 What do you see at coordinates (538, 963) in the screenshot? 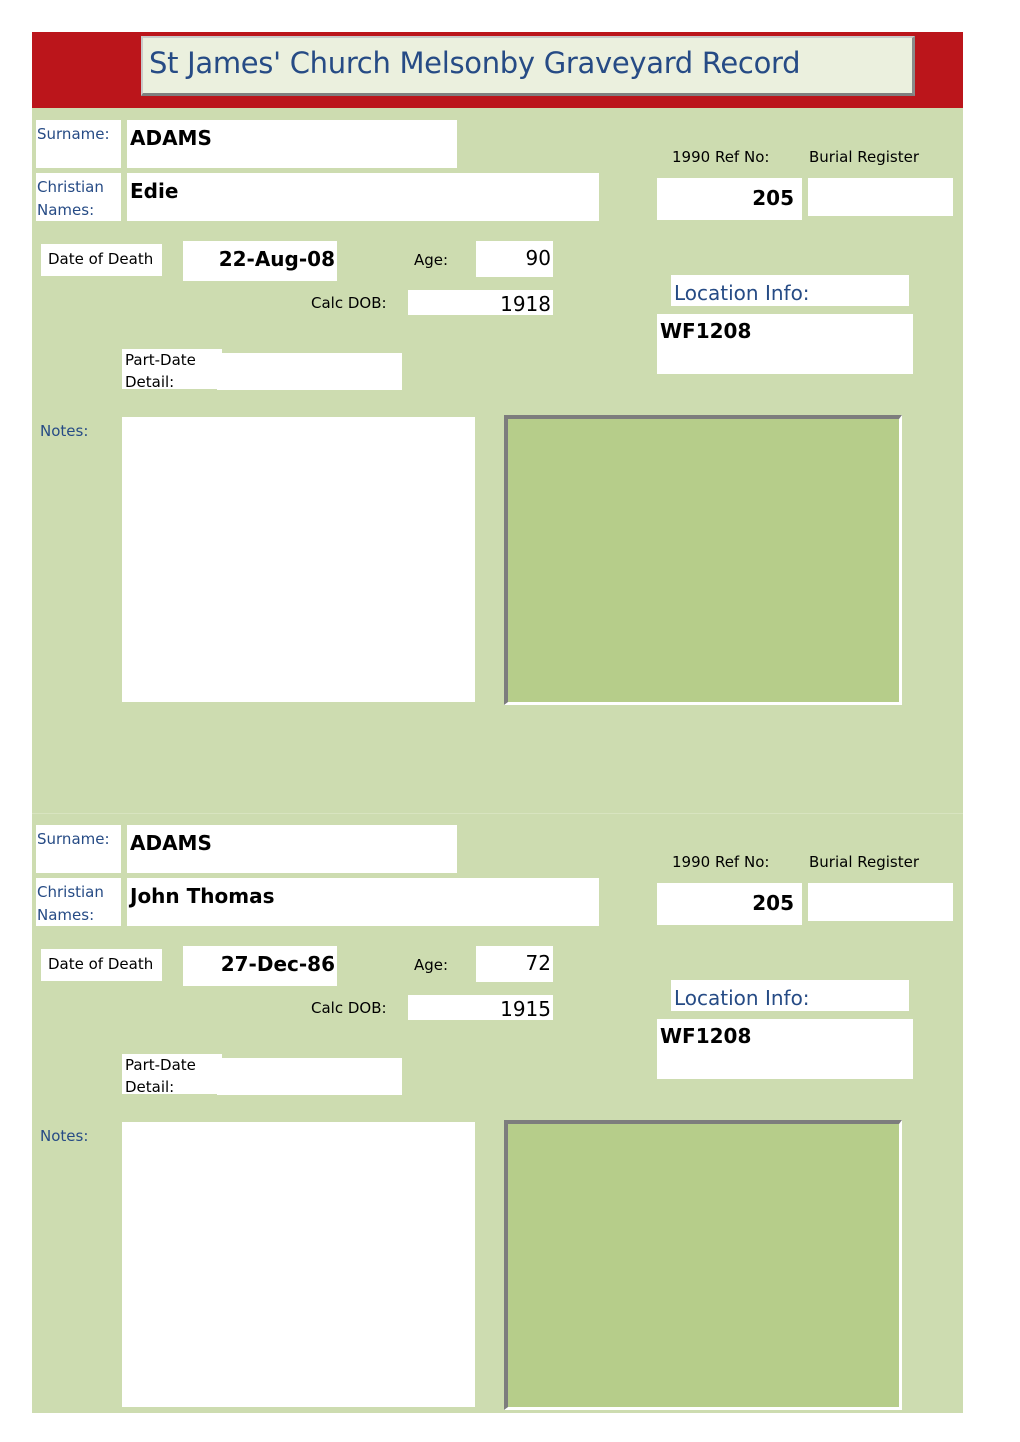
I see `age-value: 72` at bounding box center [538, 963].